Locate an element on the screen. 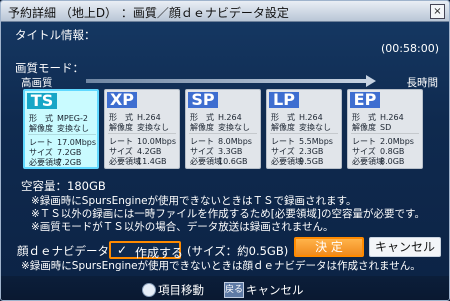 The height and width of the screenshot is (301, 450). mode-row: 必要領域7.2GB is located at coordinates (55, 162).